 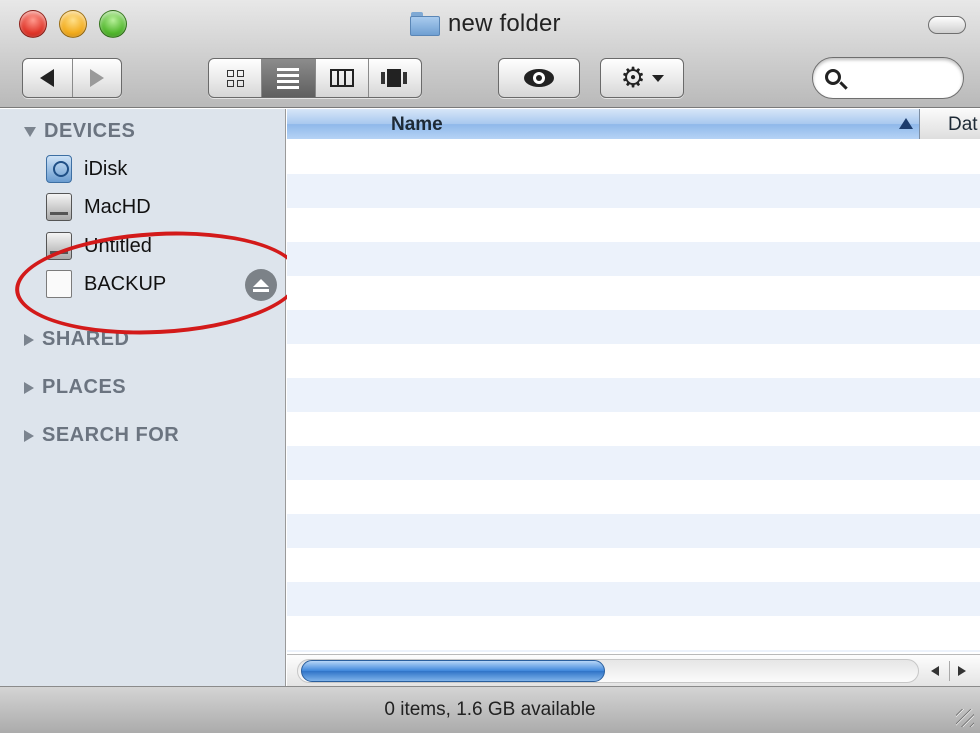 What do you see at coordinates (417, 124) in the screenshot?
I see `column-header-label: Name` at bounding box center [417, 124].